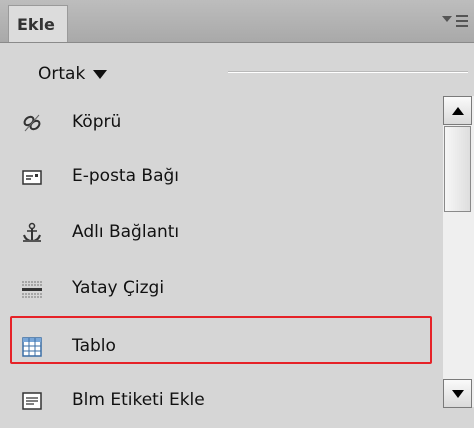 The image size is (474, 428). What do you see at coordinates (32, 123) in the screenshot?
I see `hyperlink-icon` at bounding box center [32, 123].